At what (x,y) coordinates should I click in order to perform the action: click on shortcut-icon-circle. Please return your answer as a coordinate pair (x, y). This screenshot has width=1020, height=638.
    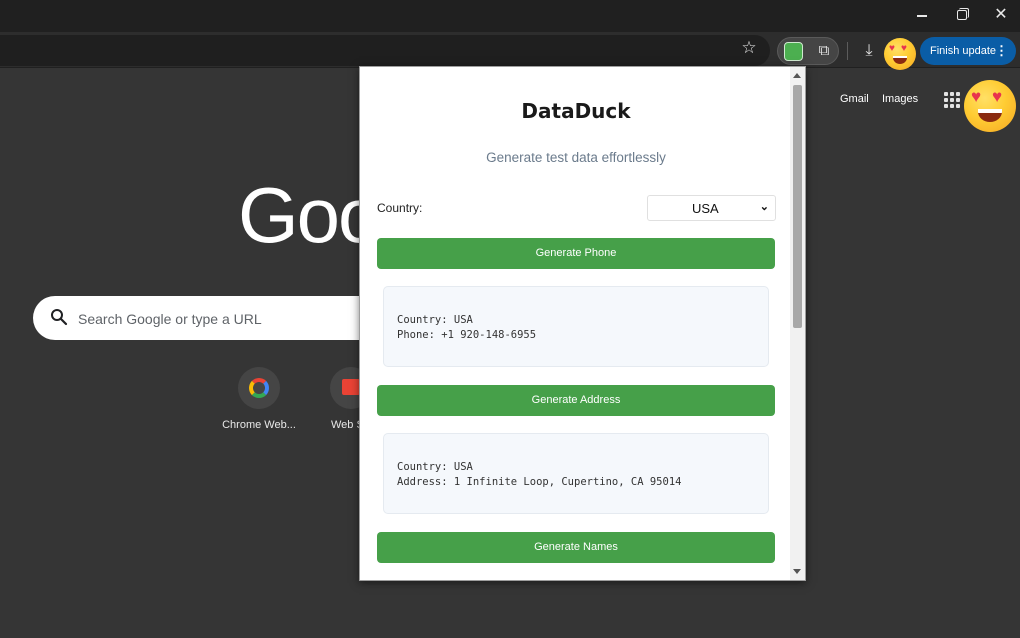
    Looking at the image, I should click on (259, 388).